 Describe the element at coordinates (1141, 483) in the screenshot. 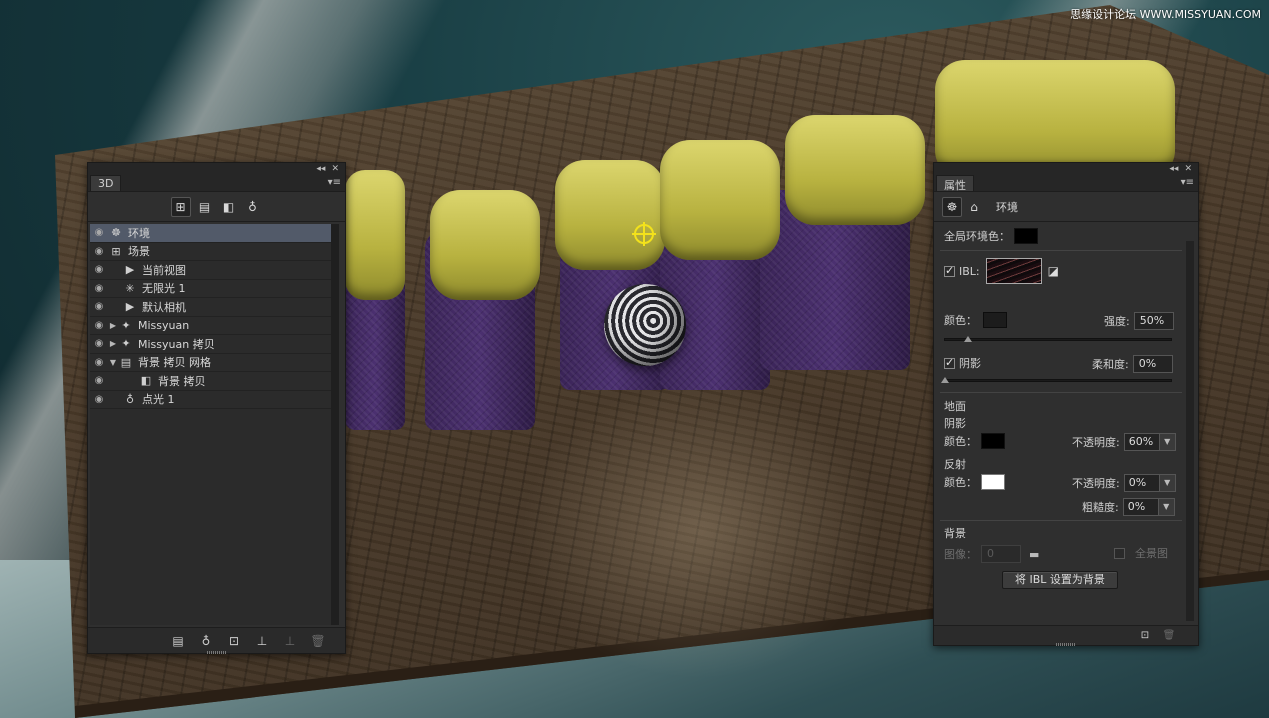

I see `reflection-opacity-value: 0%` at that location.